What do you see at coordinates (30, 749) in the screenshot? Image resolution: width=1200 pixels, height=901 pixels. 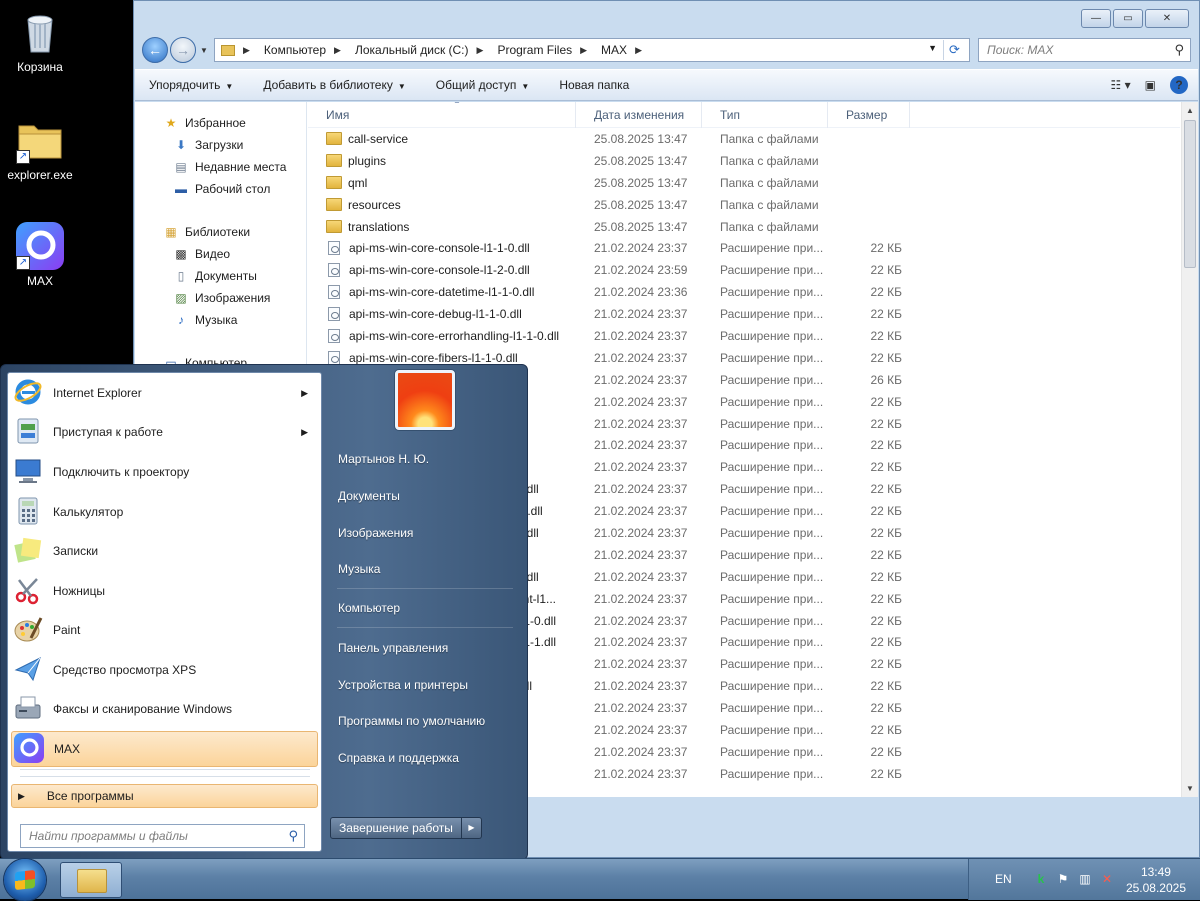 I see `max-icon` at bounding box center [30, 749].